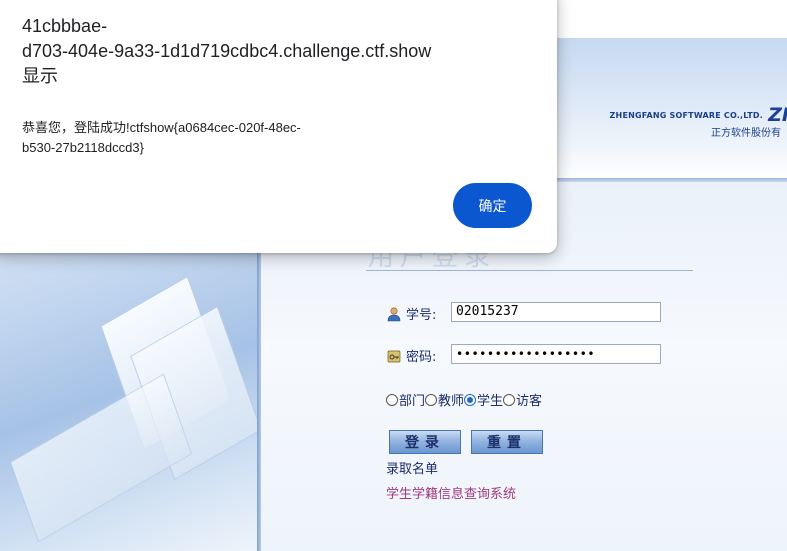  I want to click on ok-button: 确定, so click(492, 205).